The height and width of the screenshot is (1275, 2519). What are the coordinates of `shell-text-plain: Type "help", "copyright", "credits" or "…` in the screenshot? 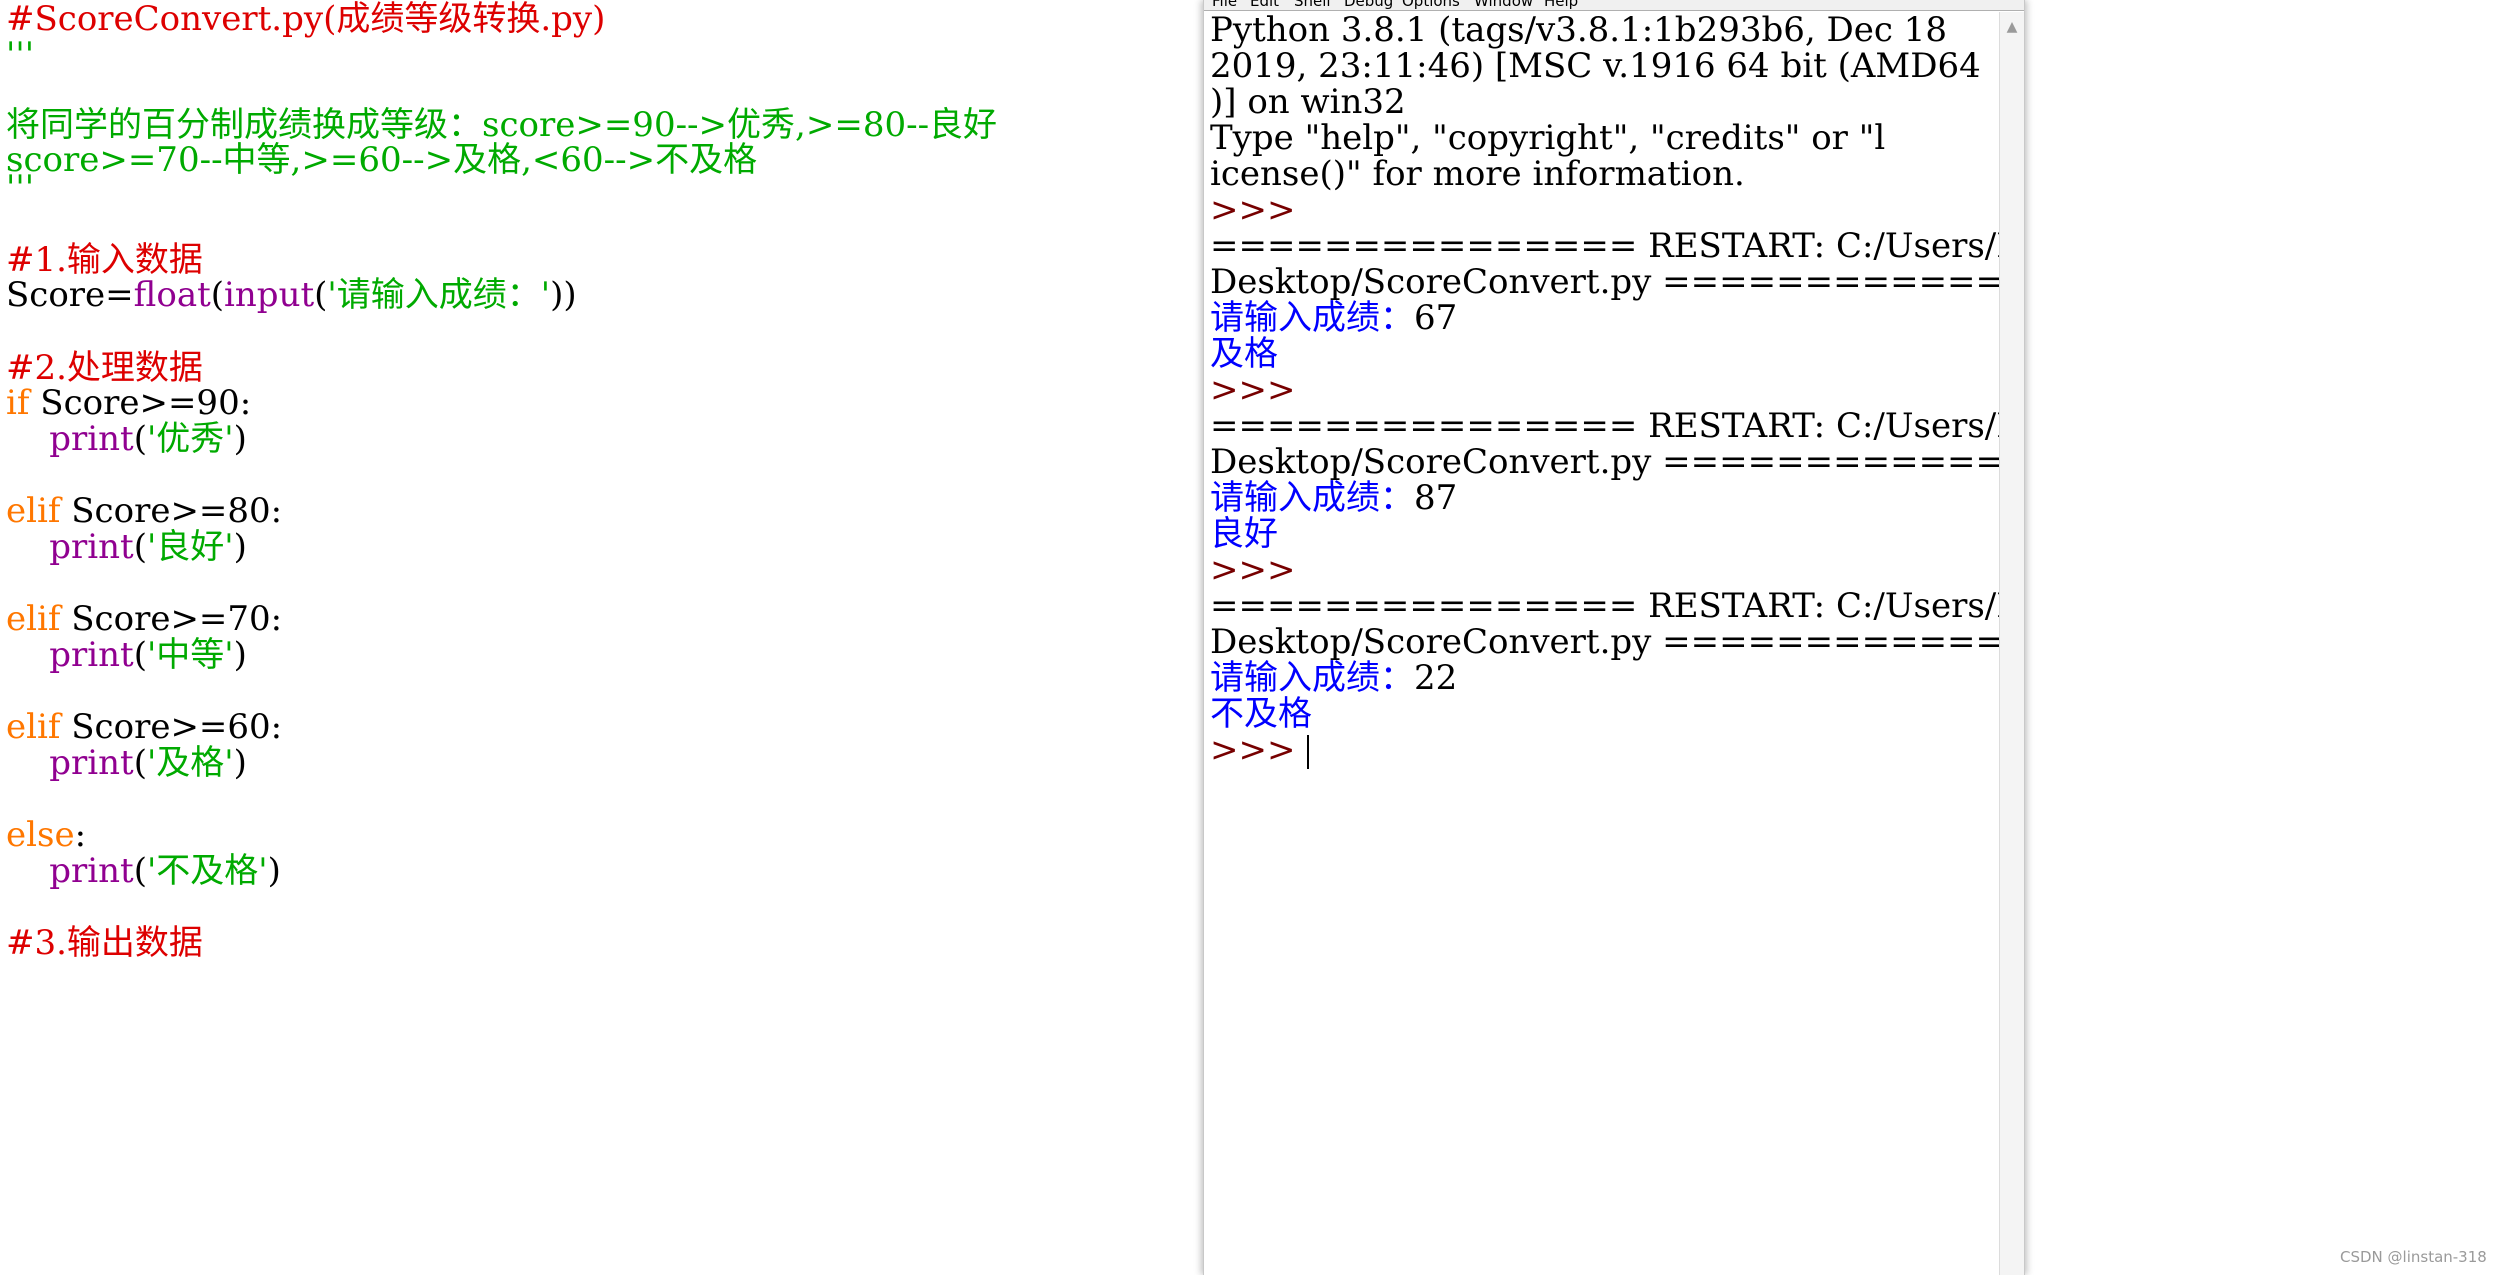 It's located at (1548, 138).